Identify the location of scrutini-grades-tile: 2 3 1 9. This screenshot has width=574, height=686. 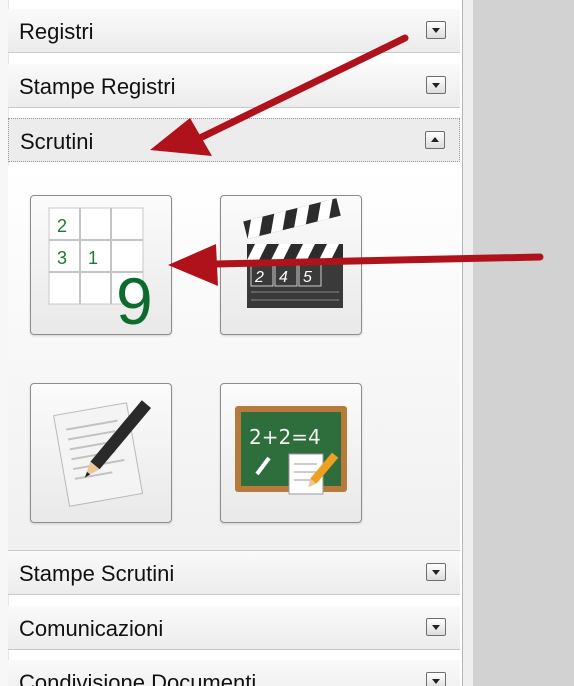
(101, 265).